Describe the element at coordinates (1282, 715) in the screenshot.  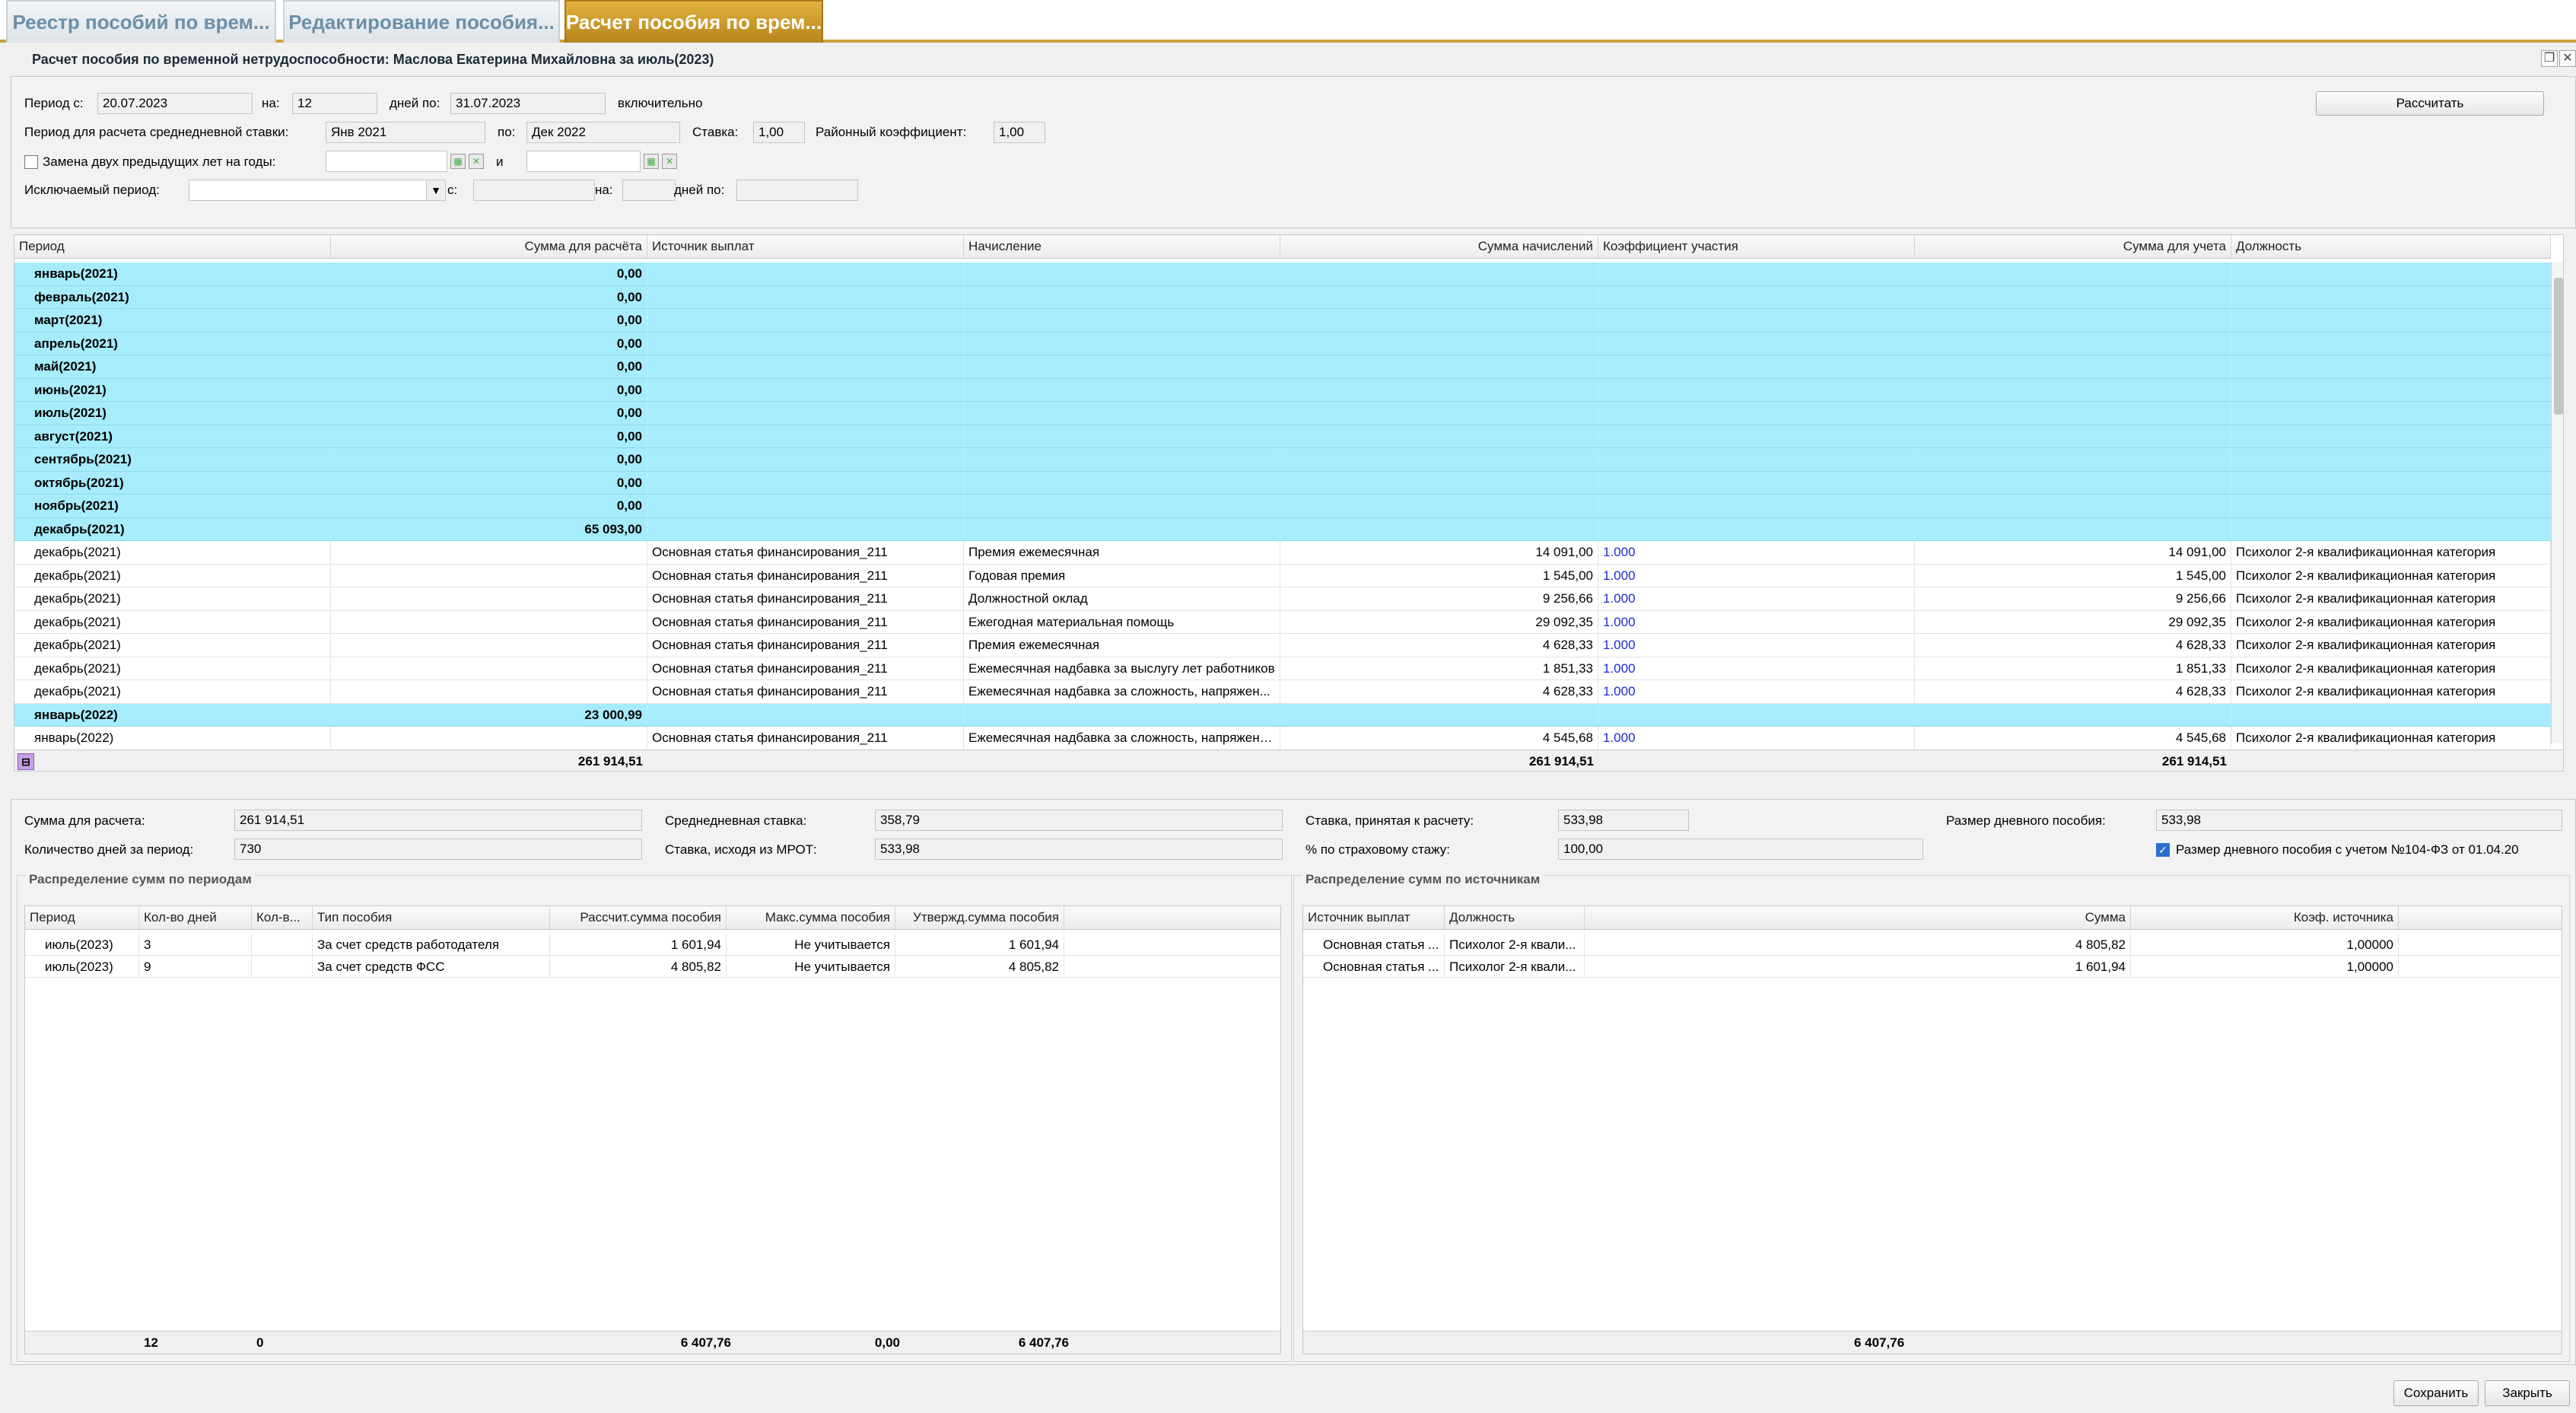
I see `group-row: январь(2022) 23 000,99` at that location.